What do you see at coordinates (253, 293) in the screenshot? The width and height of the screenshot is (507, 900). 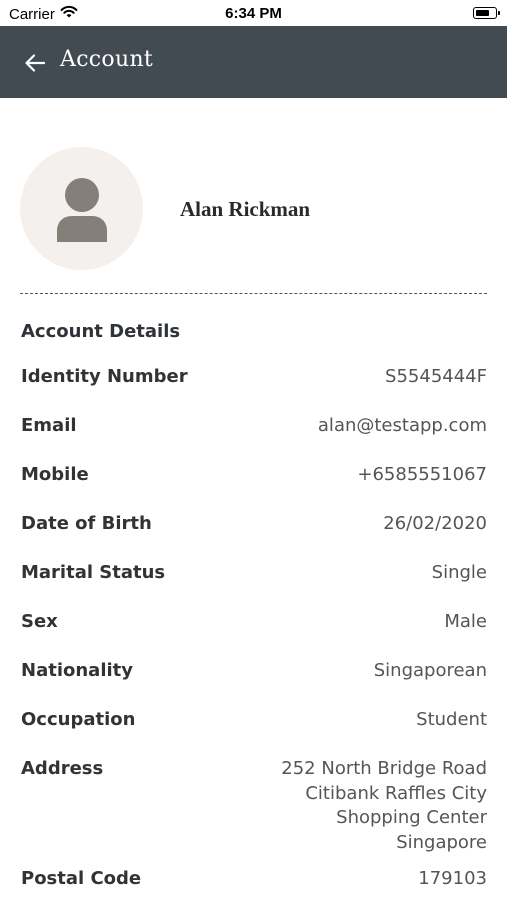 I see `dashed-divider` at bounding box center [253, 293].